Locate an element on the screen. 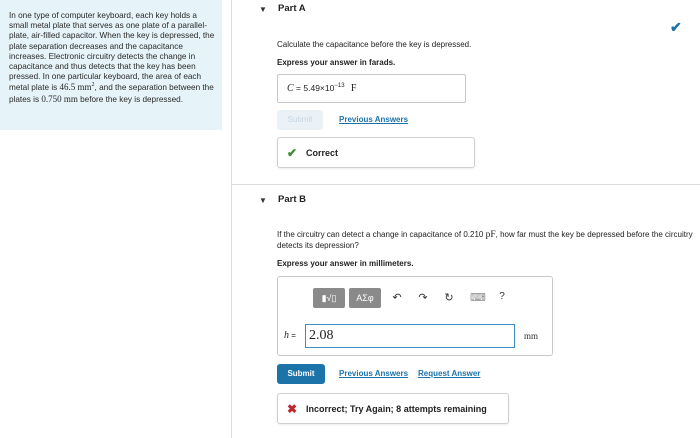  part-b-submit-button: Submit is located at coordinates (301, 374).